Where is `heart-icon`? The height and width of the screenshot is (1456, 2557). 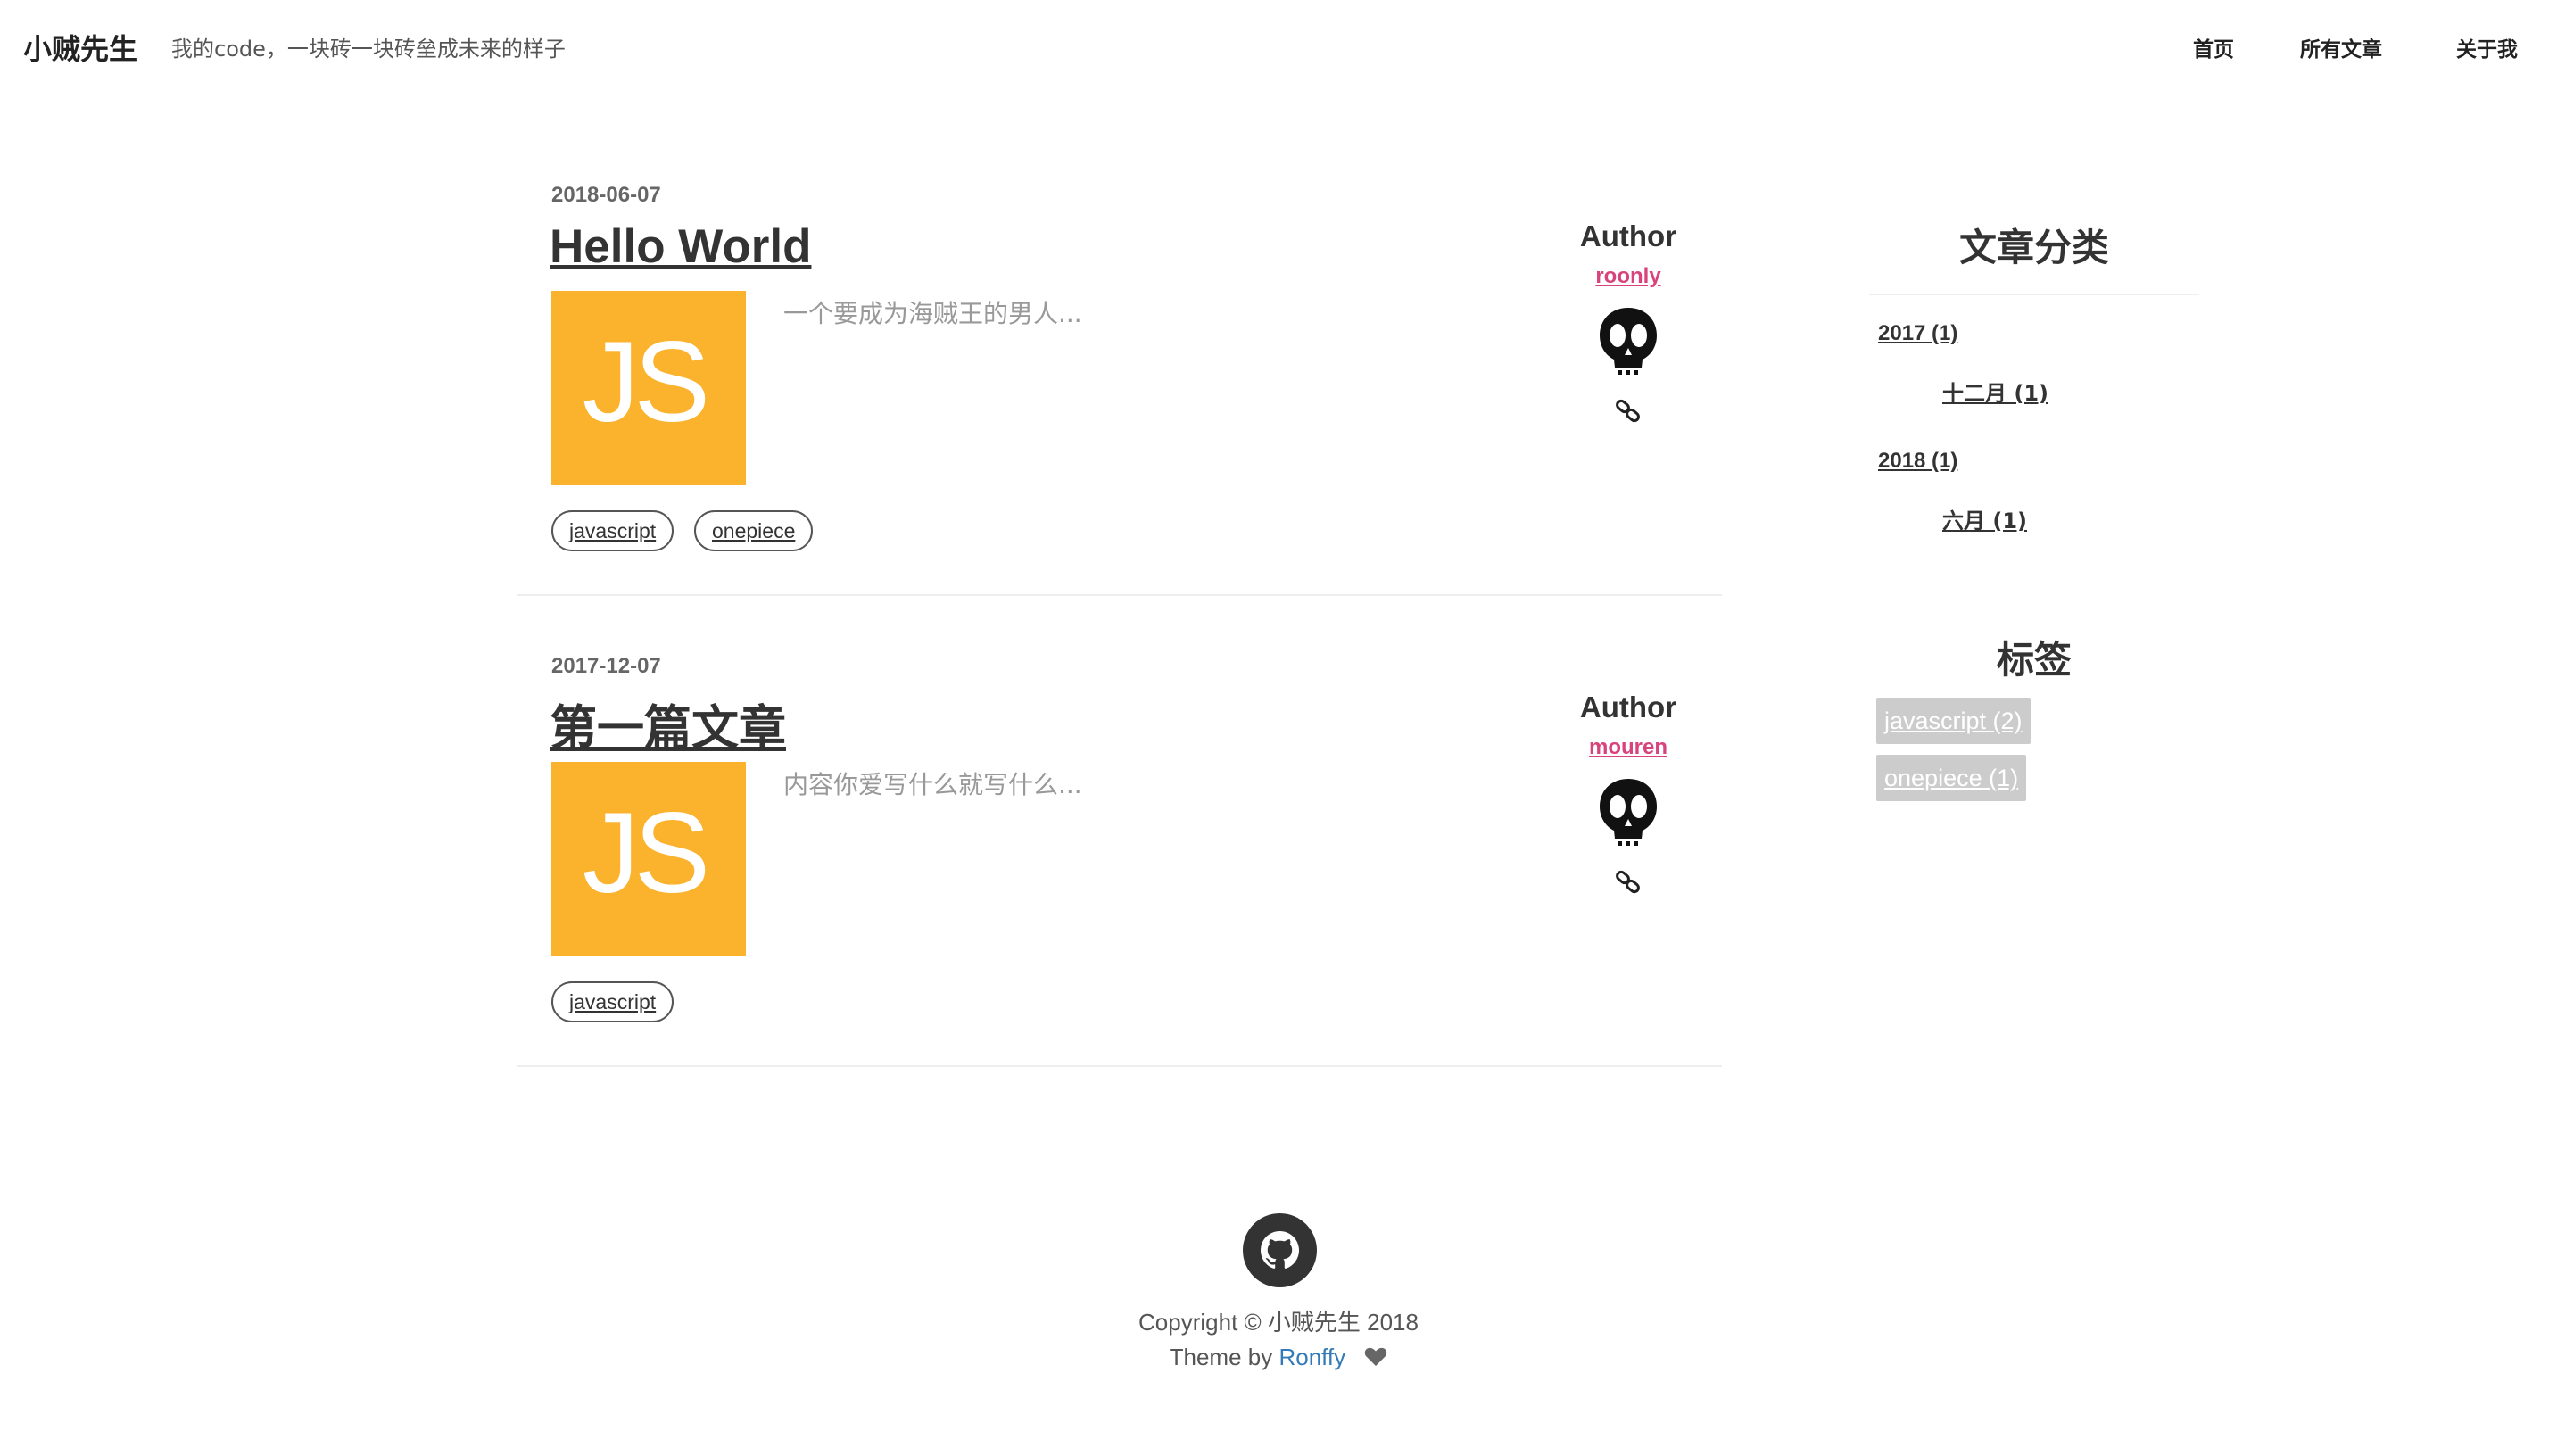 heart-icon is located at coordinates (1376, 1356).